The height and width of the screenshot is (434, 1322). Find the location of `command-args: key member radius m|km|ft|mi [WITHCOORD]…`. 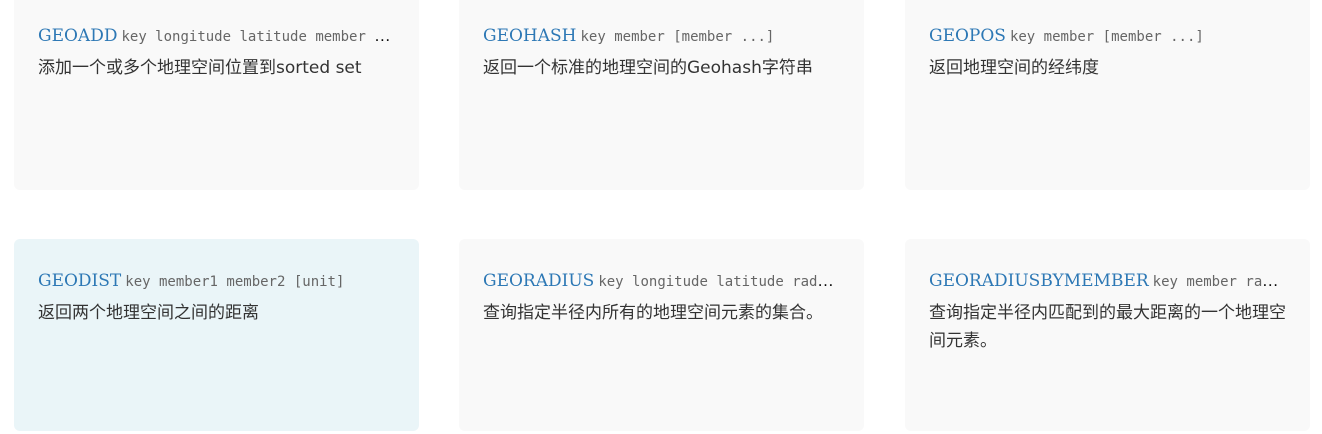

command-args: key member radius m|km|ft|mi [WITHCOORD]… is located at coordinates (1219, 282).